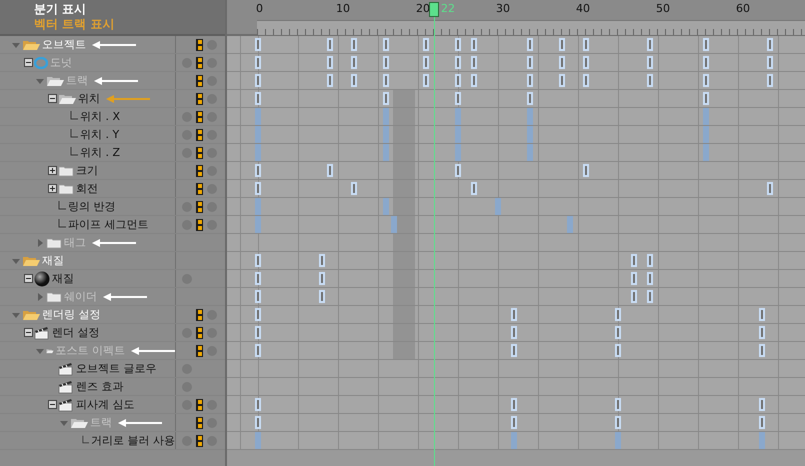 Image resolution: width=805 pixels, height=466 pixels. Describe the element at coordinates (516, 18) in the screenshot. I see `time-ruler: 0 10 20 22 30 40 50 60` at that location.